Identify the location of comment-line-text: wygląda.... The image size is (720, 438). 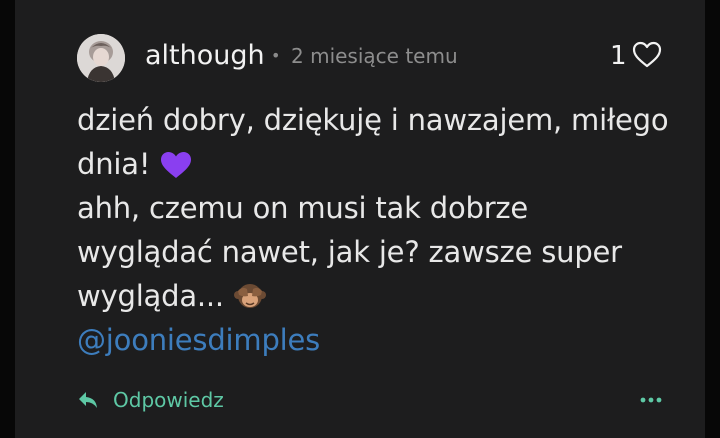
(150, 296).